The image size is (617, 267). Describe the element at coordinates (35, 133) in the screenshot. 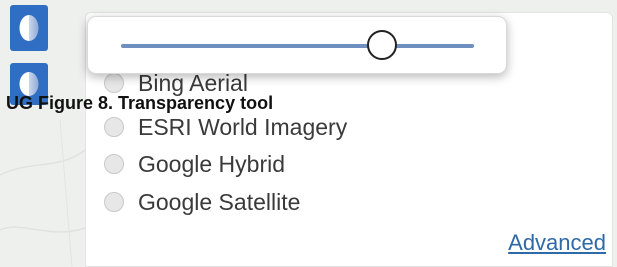

I see `map-toolbar` at that location.